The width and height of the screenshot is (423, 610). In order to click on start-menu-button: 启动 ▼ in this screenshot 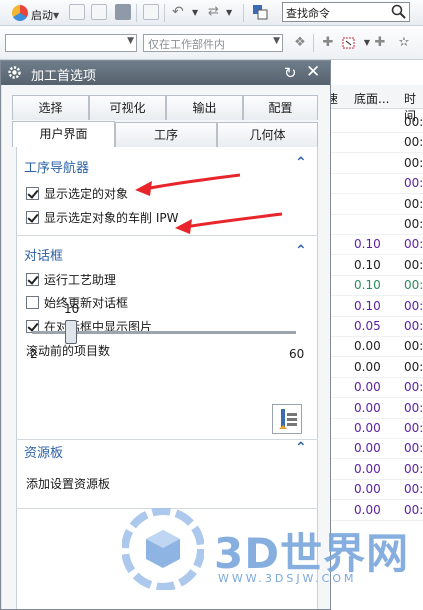, I will do `click(45, 15)`.